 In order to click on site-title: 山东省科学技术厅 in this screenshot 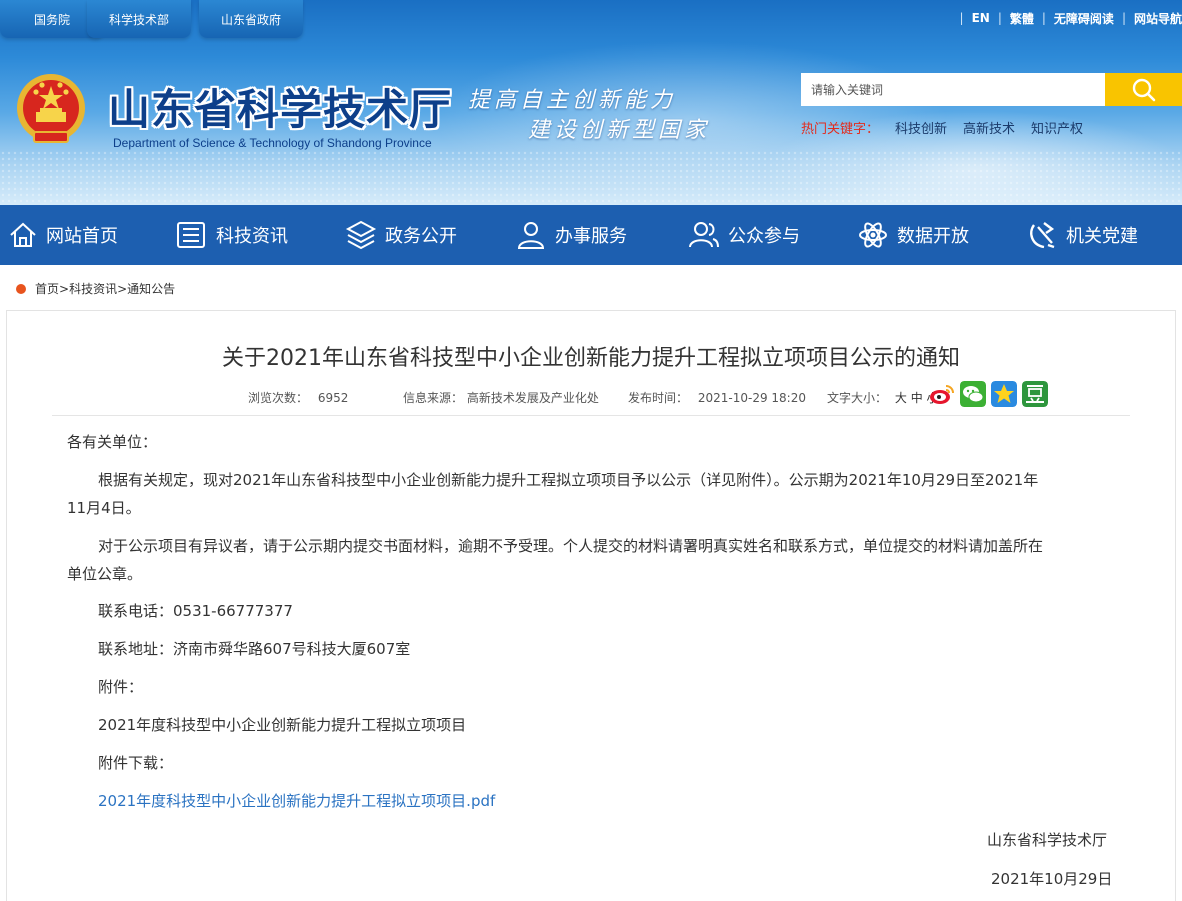, I will do `click(280, 109)`.